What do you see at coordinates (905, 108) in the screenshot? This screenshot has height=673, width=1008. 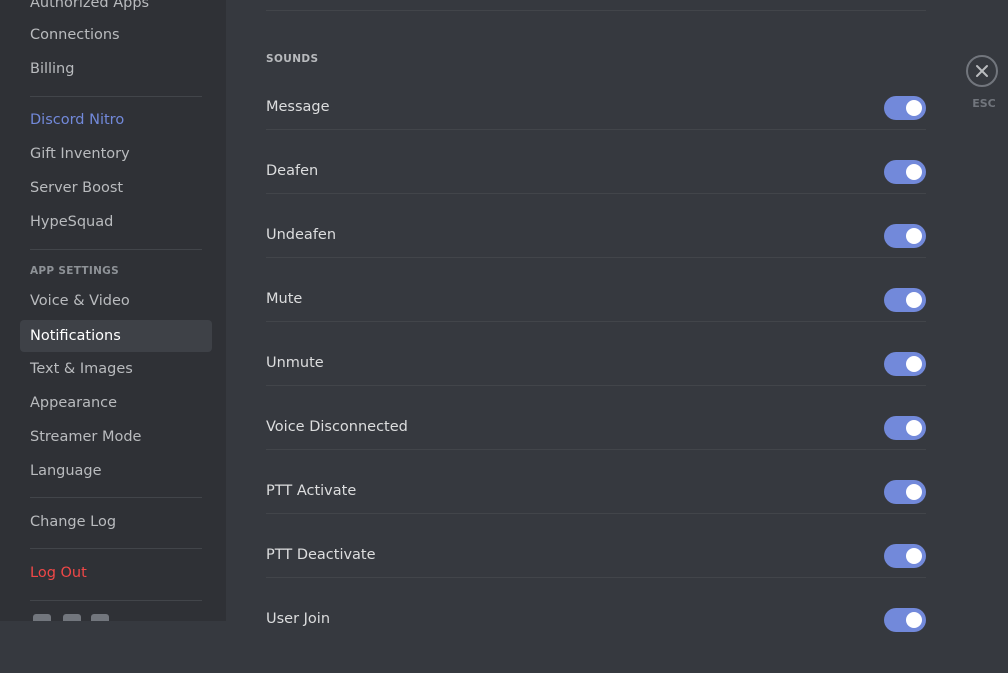 I see `message-sound-toggle` at bounding box center [905, 108].